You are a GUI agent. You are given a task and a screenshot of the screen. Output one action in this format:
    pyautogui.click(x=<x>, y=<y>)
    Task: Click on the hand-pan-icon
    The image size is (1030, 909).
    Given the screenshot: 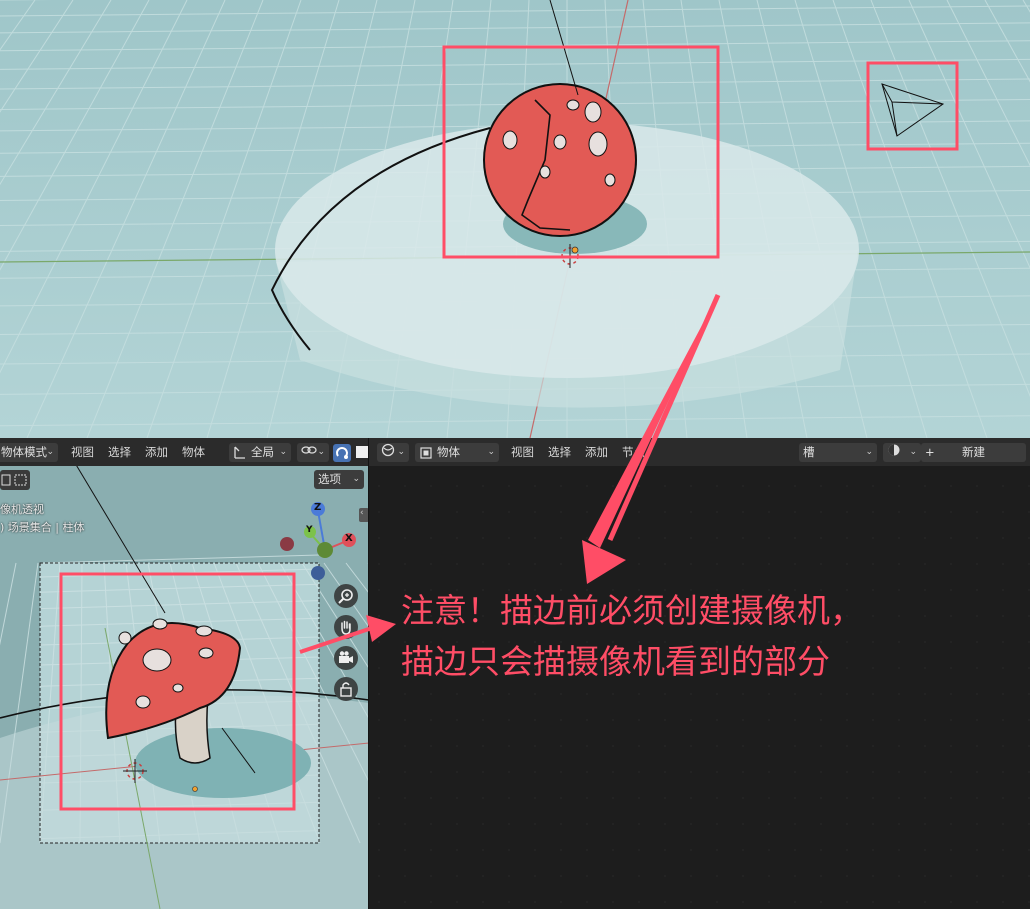 What is the action you would take?
    pyautogui.click(x=346, y=627)
    